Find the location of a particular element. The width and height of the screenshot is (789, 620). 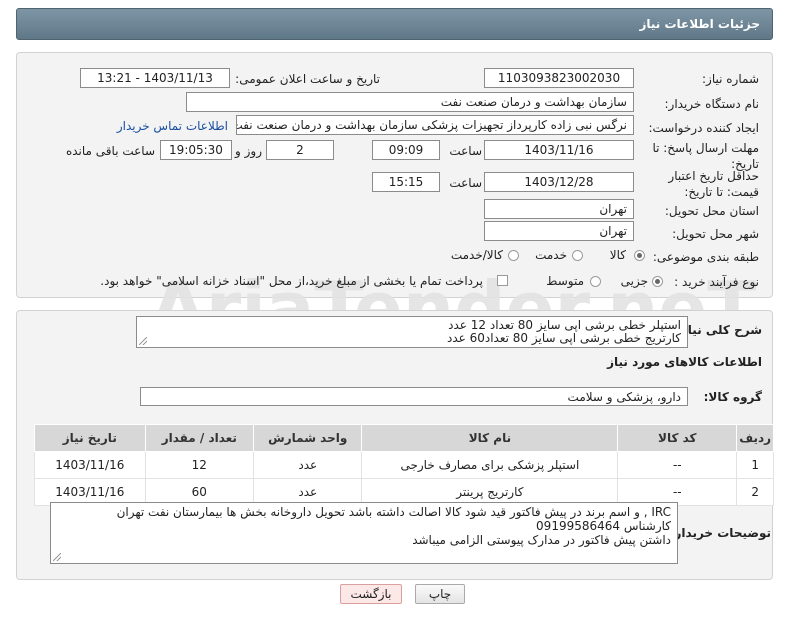

column-header-date: تاریخ نیاز is located at coordinates (90, 438).